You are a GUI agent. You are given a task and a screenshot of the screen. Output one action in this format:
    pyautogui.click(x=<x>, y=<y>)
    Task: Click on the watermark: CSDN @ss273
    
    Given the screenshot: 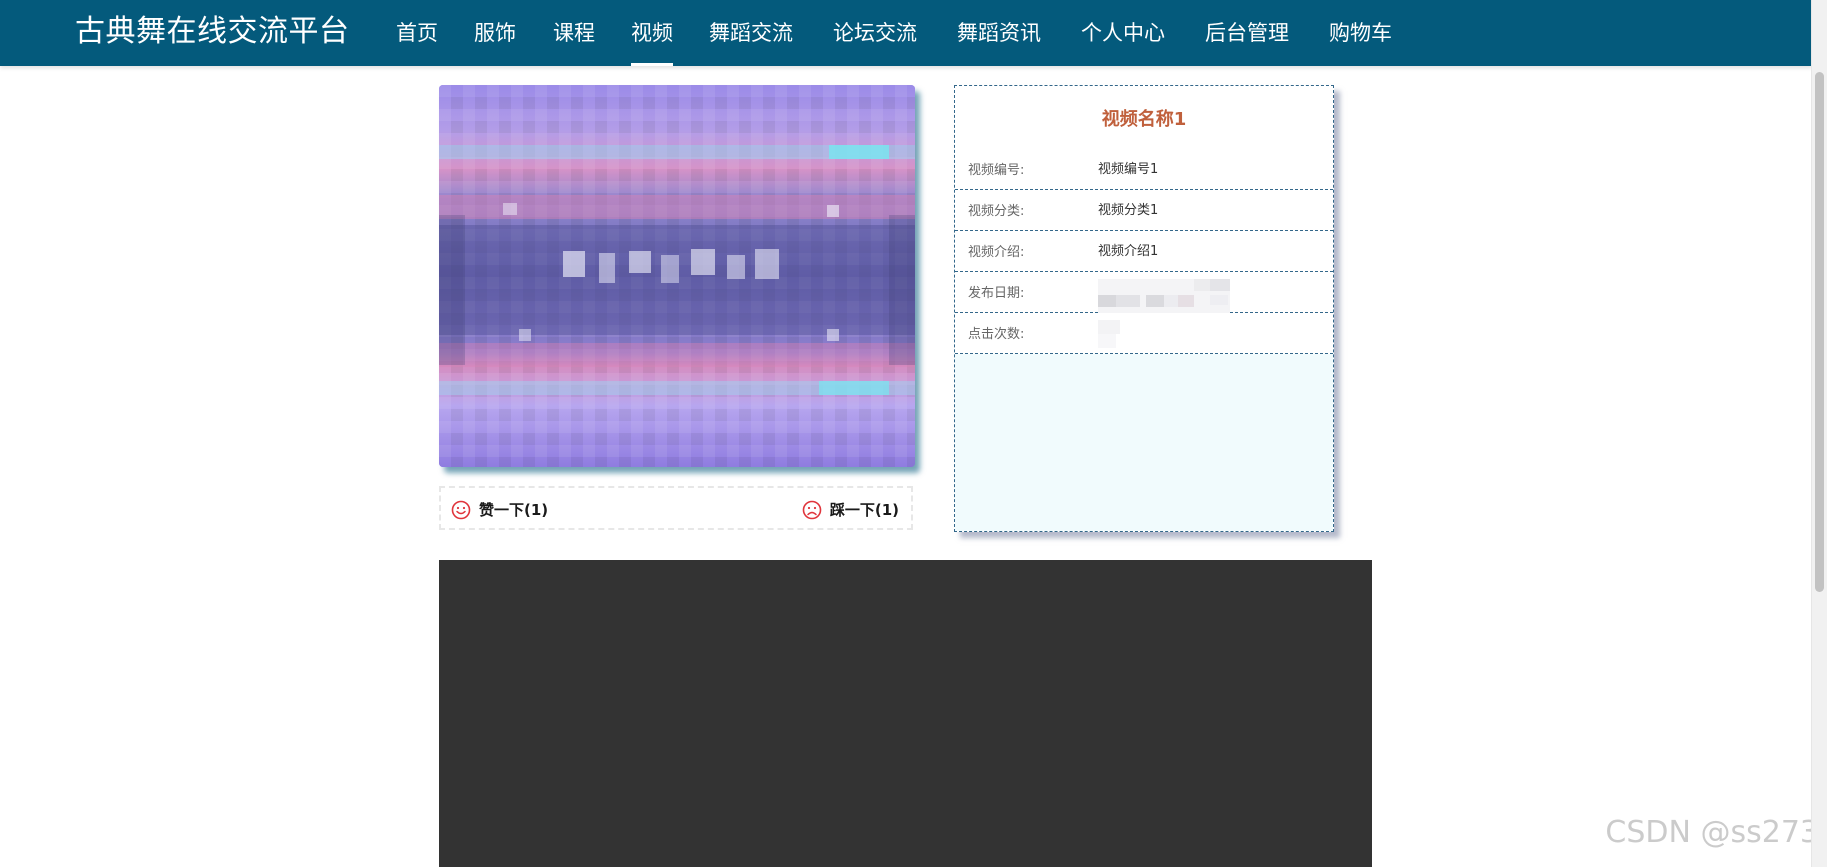 What is the action you would take?
    pyautogui.click(x=1712, y=832)
    